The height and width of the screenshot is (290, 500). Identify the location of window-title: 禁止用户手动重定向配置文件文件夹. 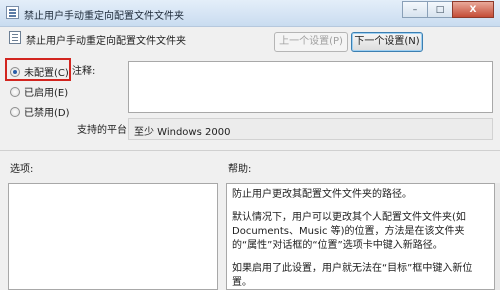
(104, 16).